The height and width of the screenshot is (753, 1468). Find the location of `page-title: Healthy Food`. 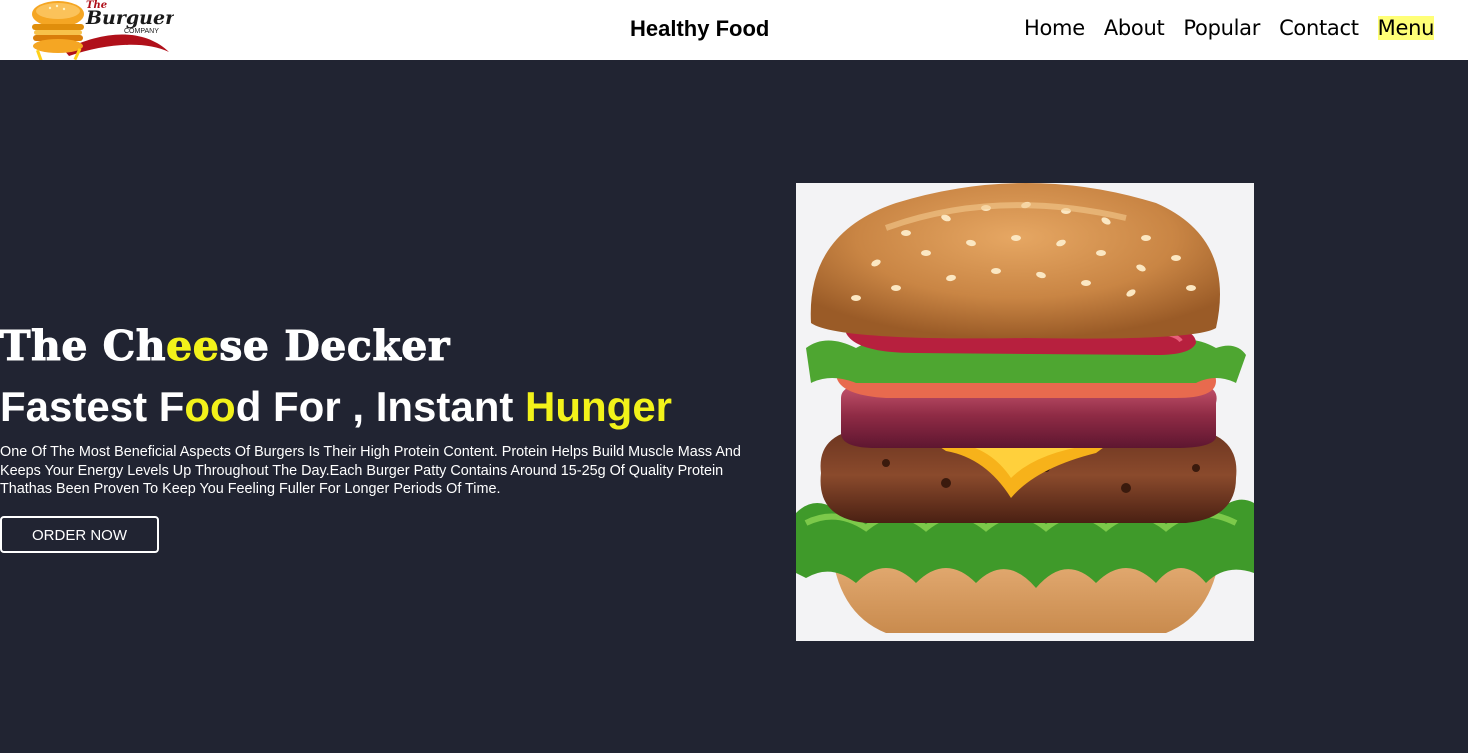

page-title: Healthy Food is located at coordinates (700, 28).